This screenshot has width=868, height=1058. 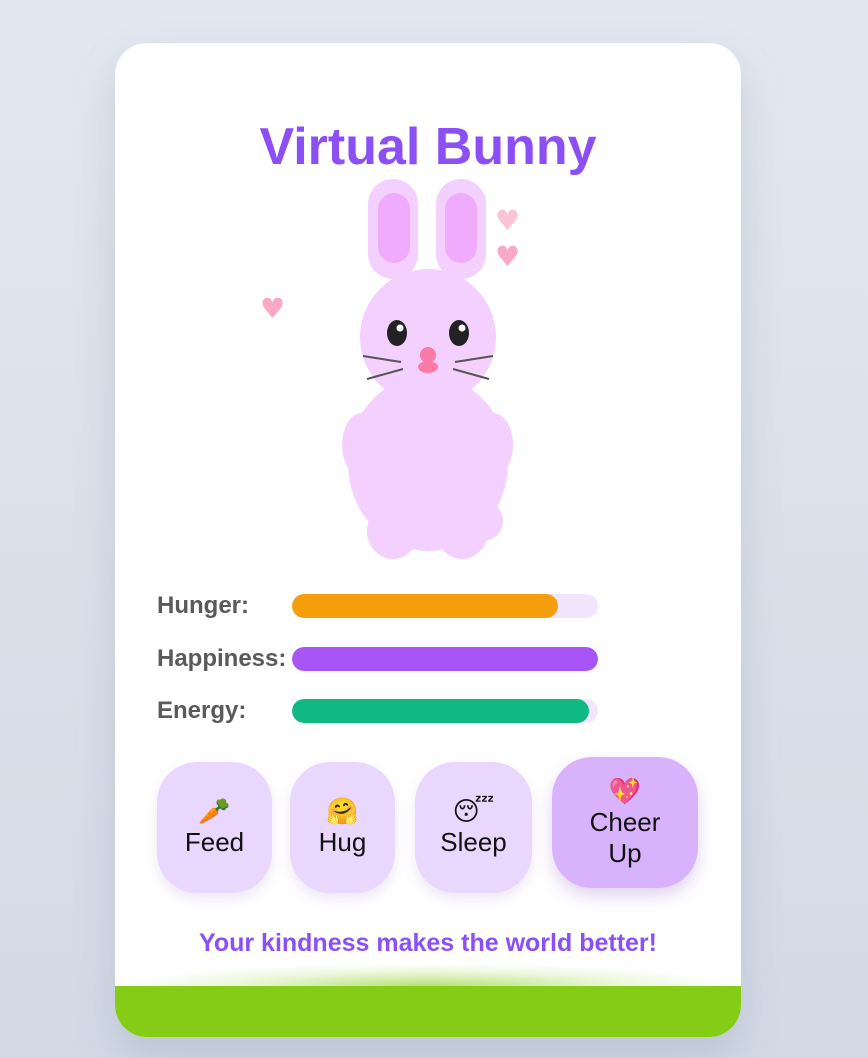 I want to click on stat-hunger: Hunger:, so click(x=407, y=606).